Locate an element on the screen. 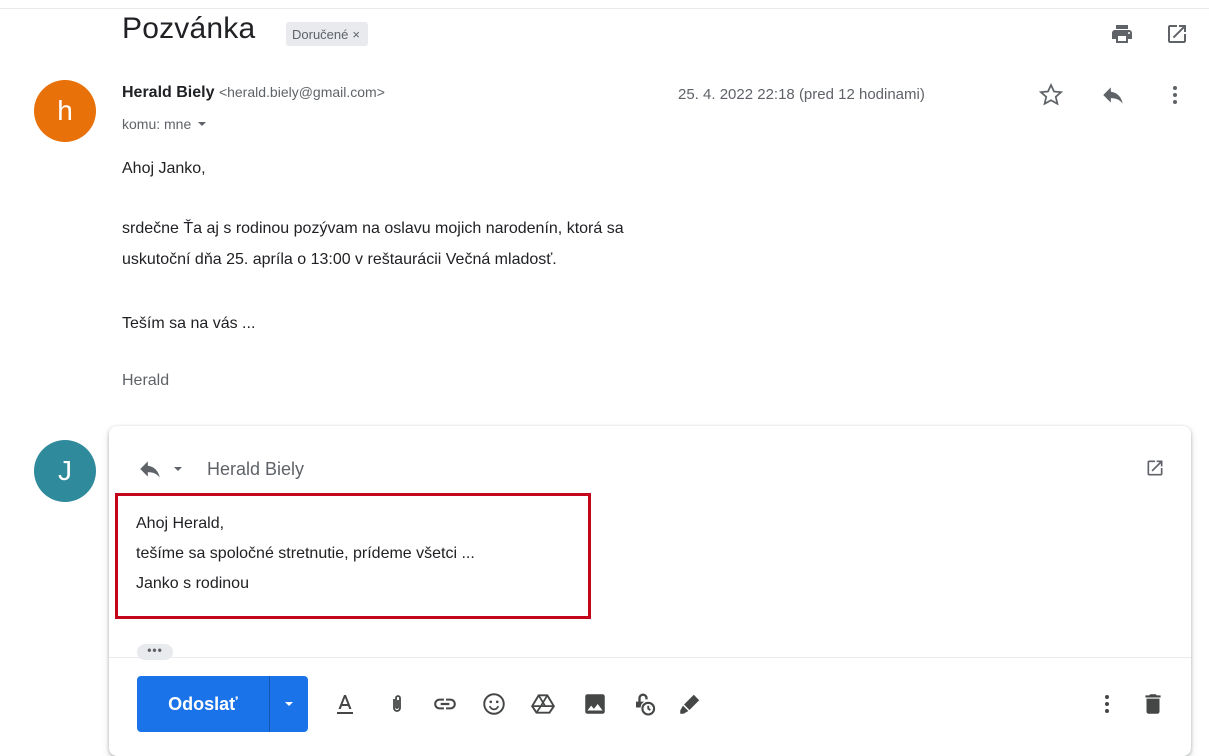 Image resolution: width=1209 pixels, height=756 pixels. more-options-icon is located at coordinates (1107, 704).